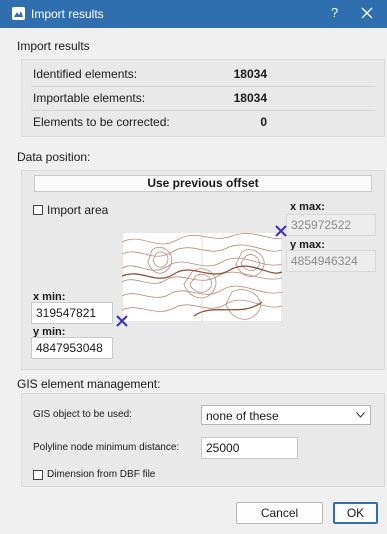 This screenshot has width=387, height=534. Describe the element at coordinates (101, 474) in the screenshot. I see `dbf-dimension-label: Dimension from DBF file` at that location.